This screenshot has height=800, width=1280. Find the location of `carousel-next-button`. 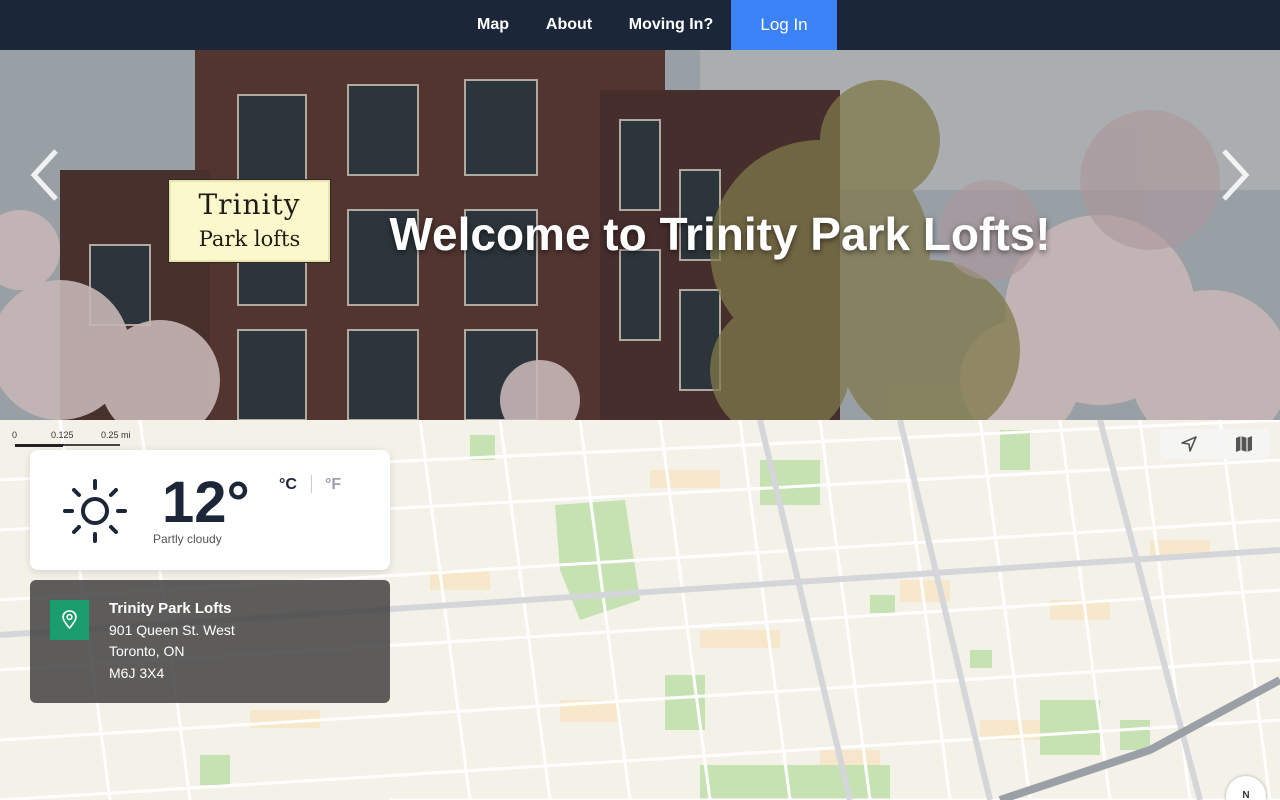

carousel-next-button is located at coordinates (1234, 175).